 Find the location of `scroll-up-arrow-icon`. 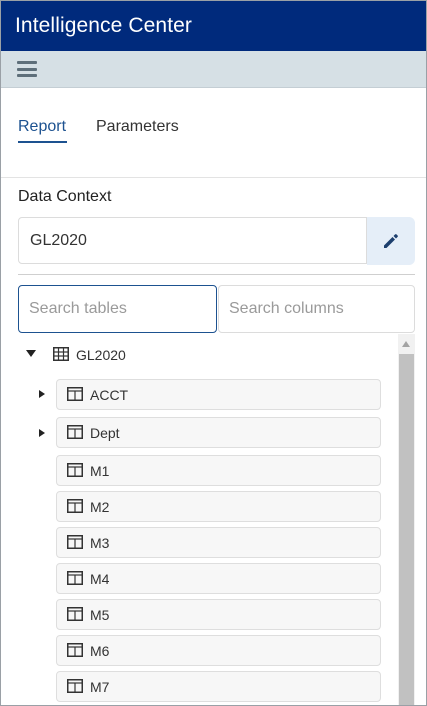

scroll-up-arrow-icon is located at coordinates (406, 344).